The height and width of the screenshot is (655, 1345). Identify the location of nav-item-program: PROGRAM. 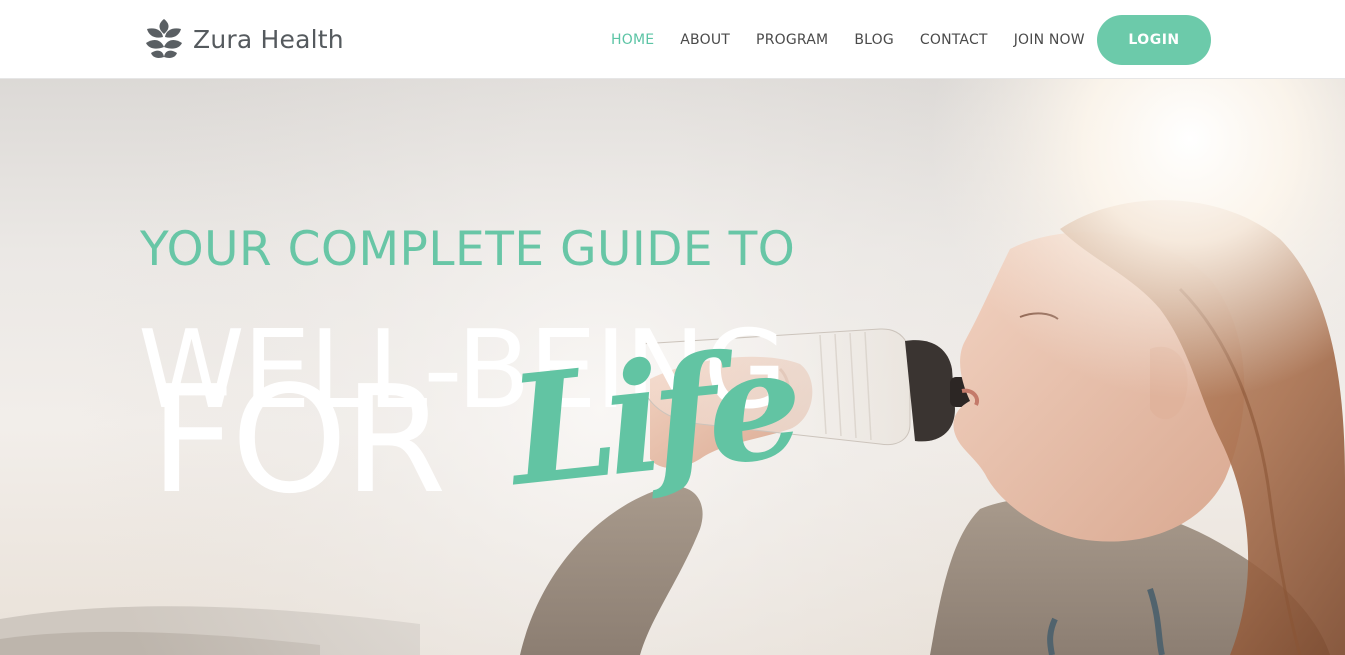
(792, 40).